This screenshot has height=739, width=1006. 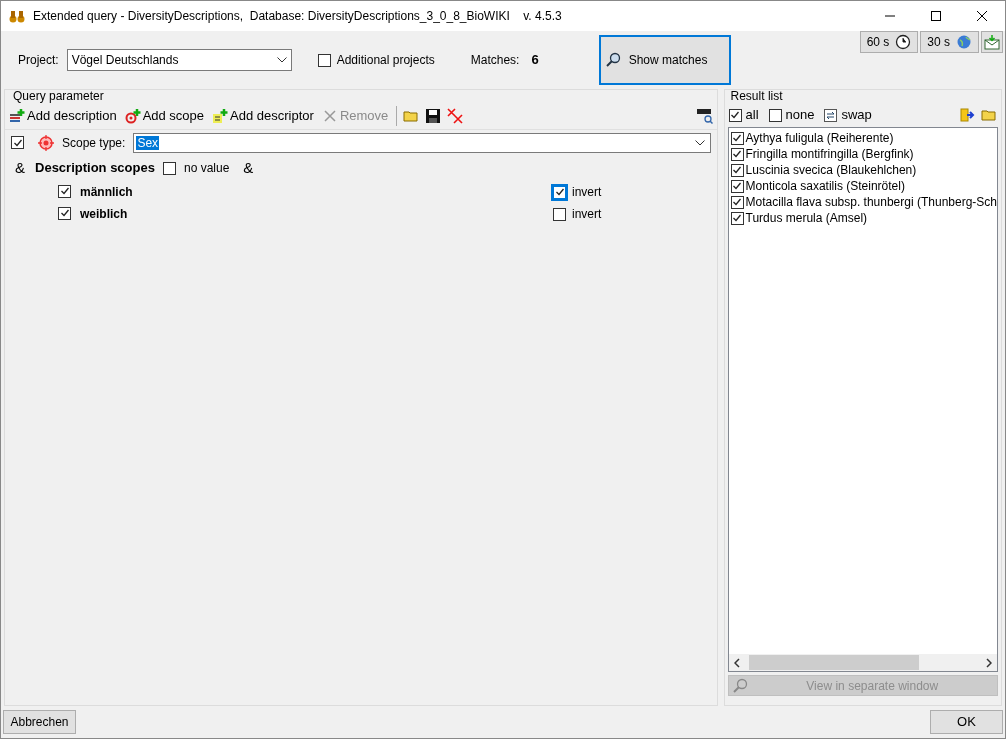 I want to click on additional-projects-label: Additional projects, so click(x=385, y=60).